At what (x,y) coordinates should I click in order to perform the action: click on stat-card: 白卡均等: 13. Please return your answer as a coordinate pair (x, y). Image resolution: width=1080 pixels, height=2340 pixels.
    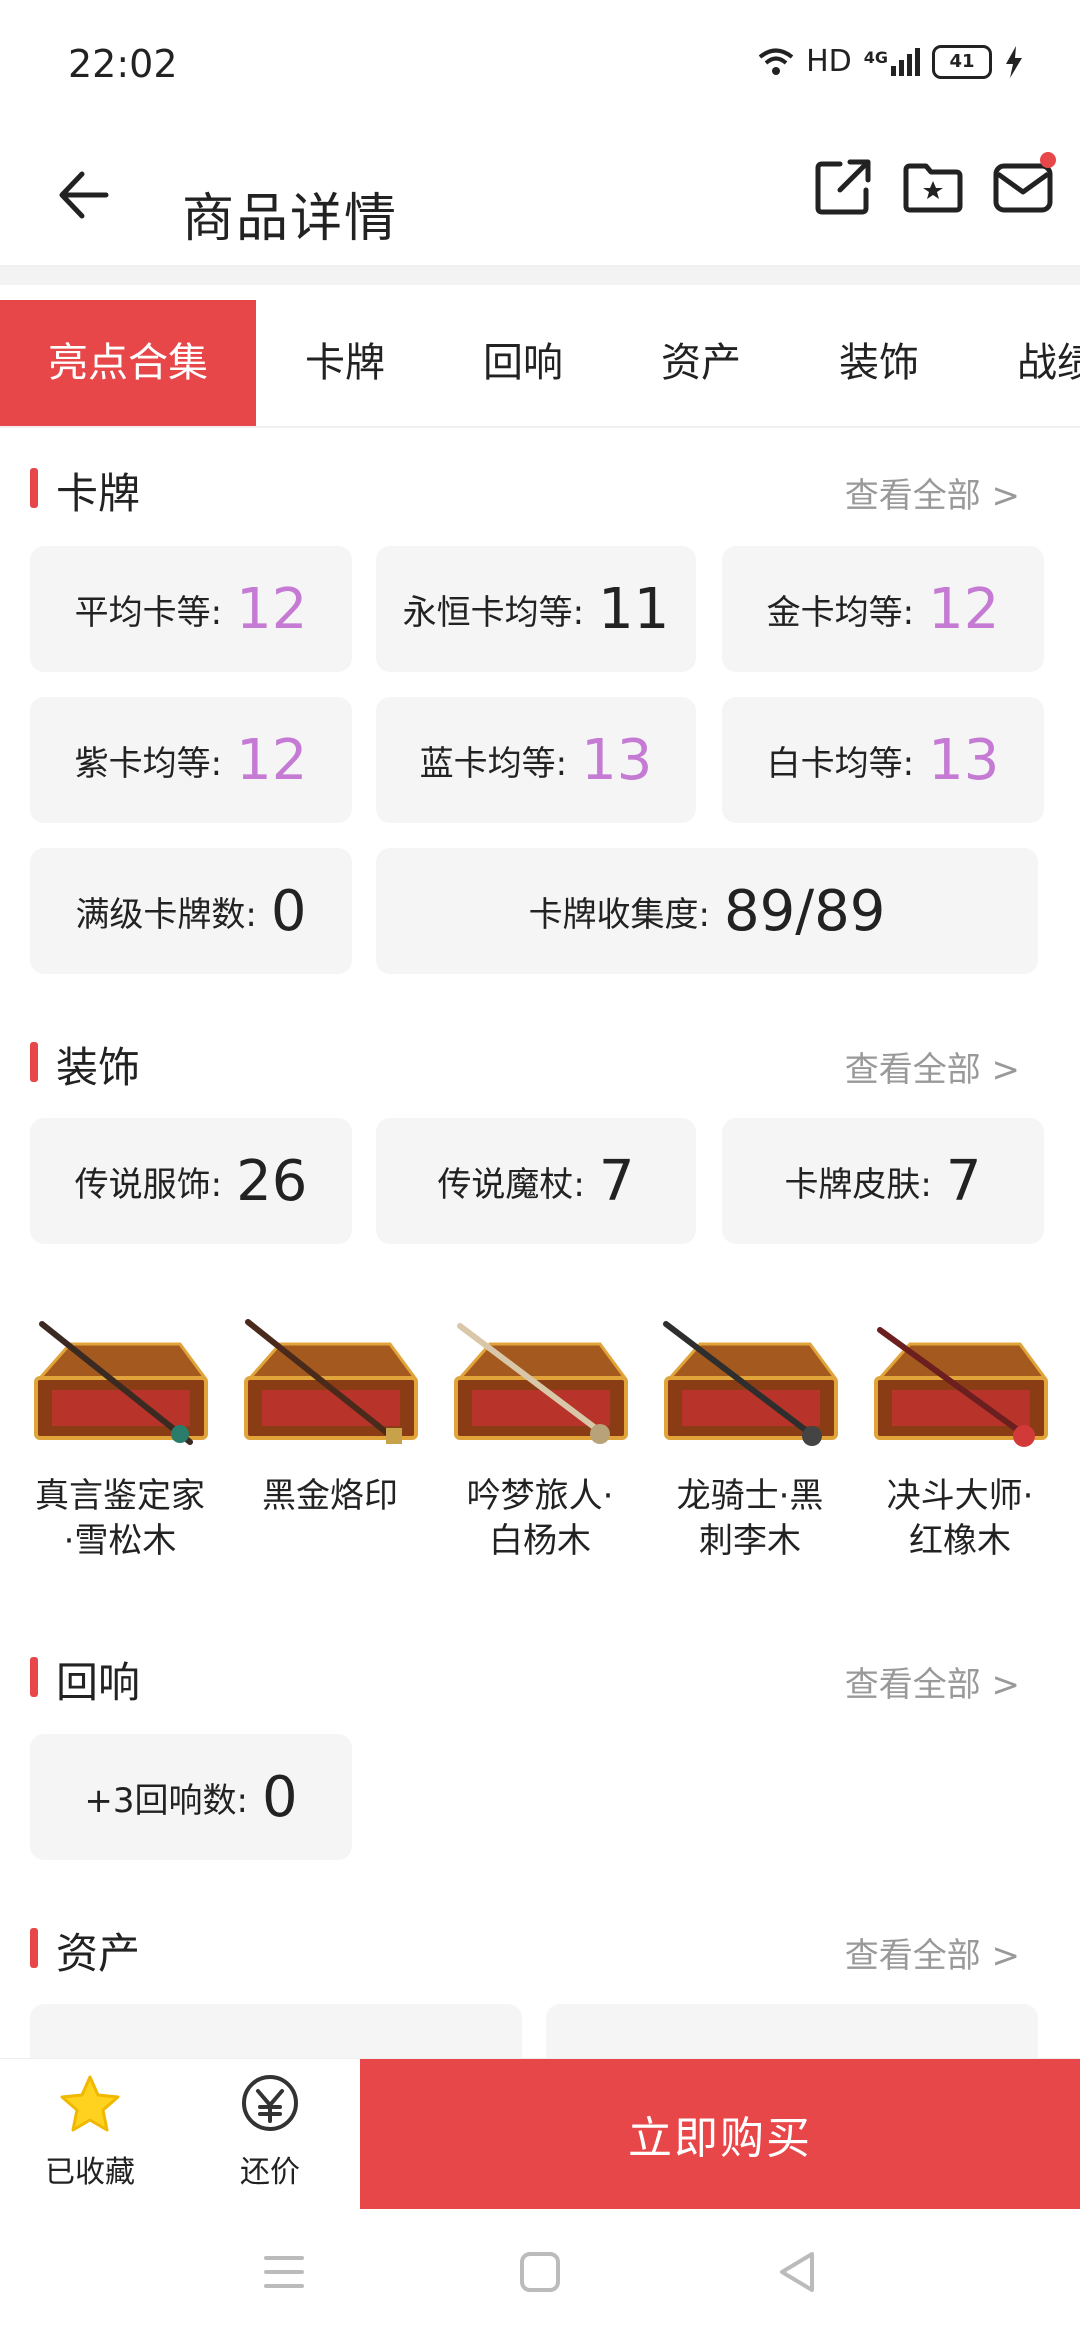
    Looking at the image, I should click on (883, 760).